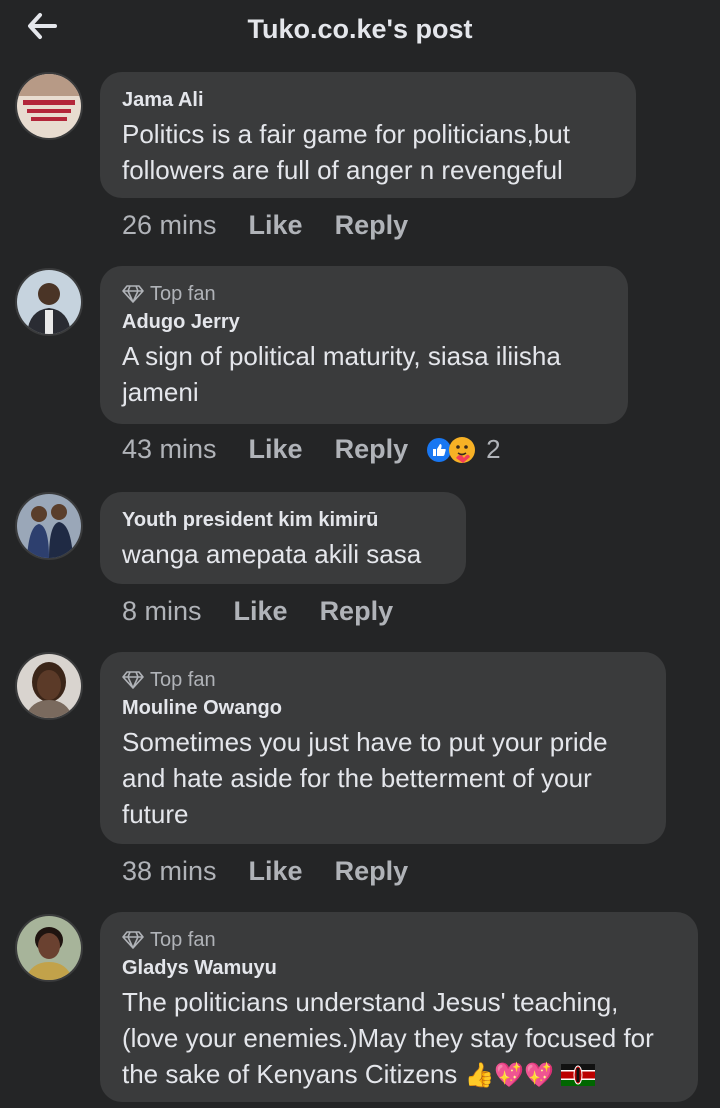  I want to click on kenya-flag-icon, so click(578, 1075).